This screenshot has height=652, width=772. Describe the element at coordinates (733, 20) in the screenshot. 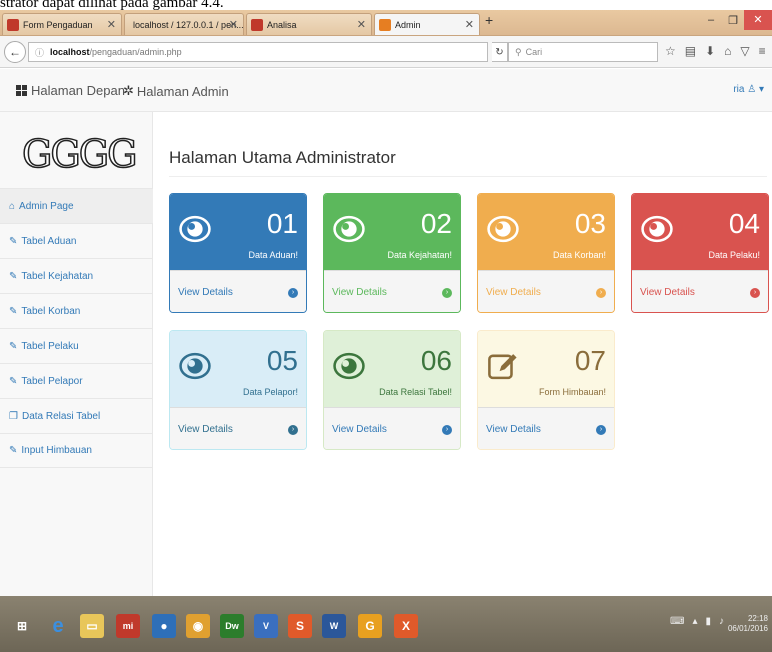

I see `maximize-icon: ❐` at that location.